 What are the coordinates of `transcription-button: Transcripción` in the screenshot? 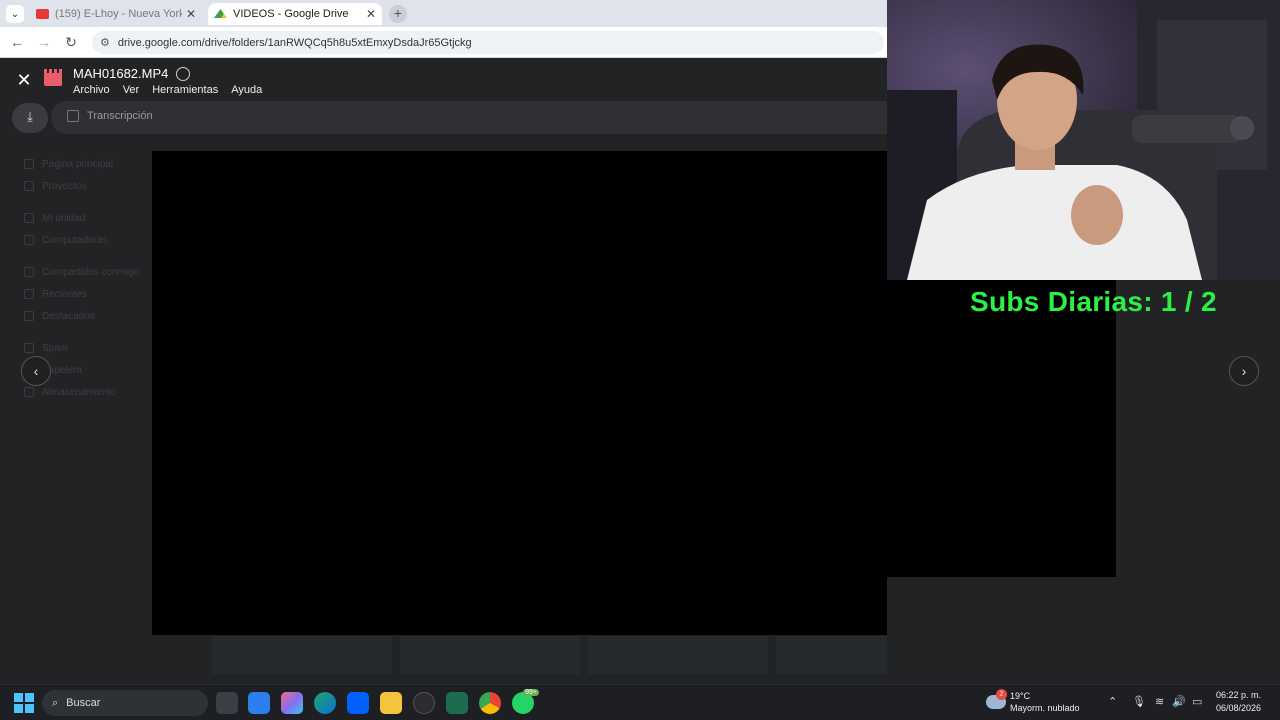 It's located at (120, 116).